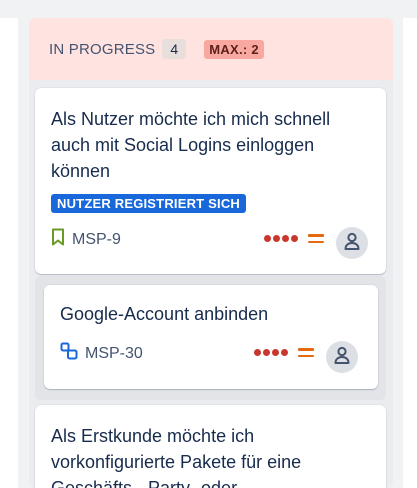 The height and width of the screenshot is (488, 417). I want to click on card-summary: Google-Account anbinden, so click(164, 314).